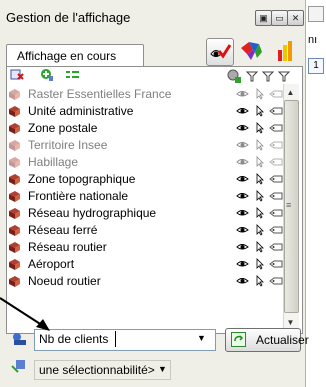 The height and width of the screenshot is (387, 326). Describe the element at coordinates (289, 205) in the screenshot. I see `grip-icon: ≡` at that location.